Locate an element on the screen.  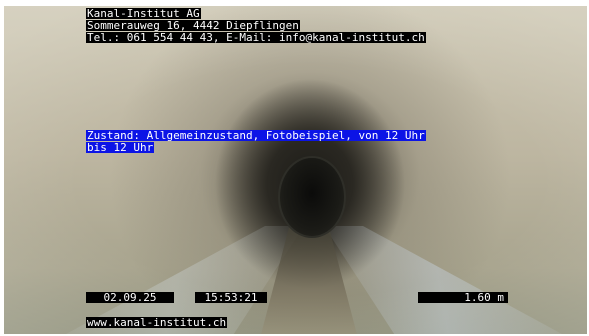
date-readout: 02.09.25 is located at coordinates (130, 297).